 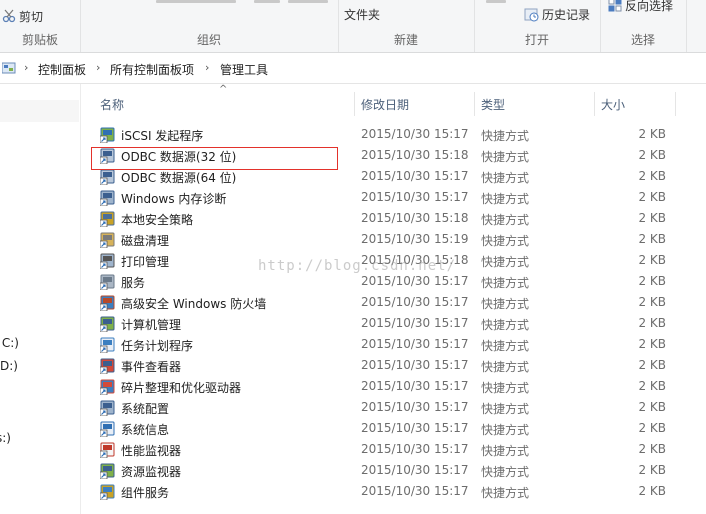 I want to click on control-panel-icon, so click(x=8, y=69).